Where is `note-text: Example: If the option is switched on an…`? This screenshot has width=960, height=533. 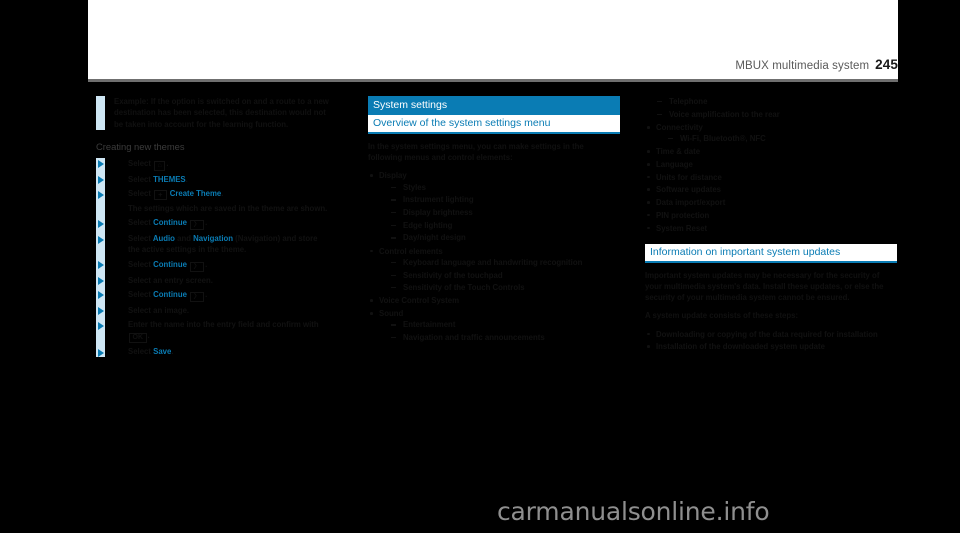 note-text: Example: If the option is switched on an… is located at coordinates (221, 113).